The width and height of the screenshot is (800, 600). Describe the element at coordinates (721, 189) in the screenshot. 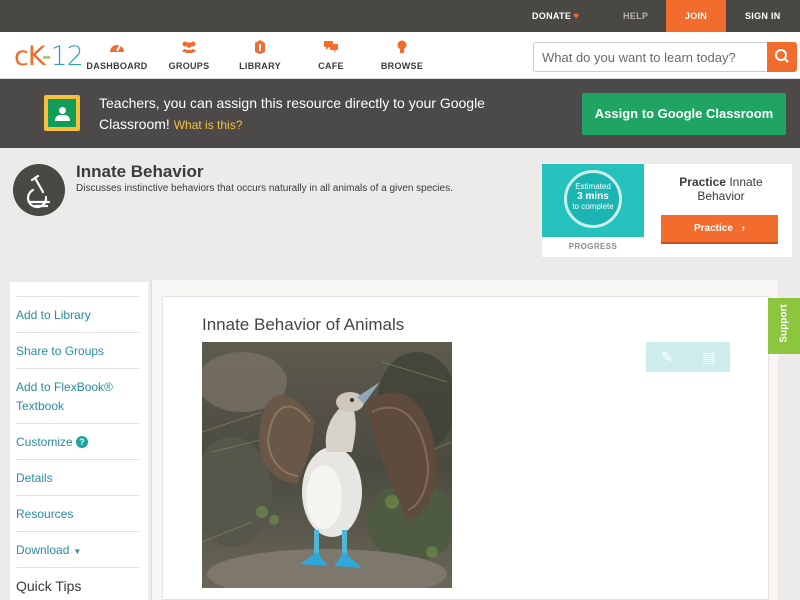

I see `practice-title: Practice Innate Behavior` at that location.